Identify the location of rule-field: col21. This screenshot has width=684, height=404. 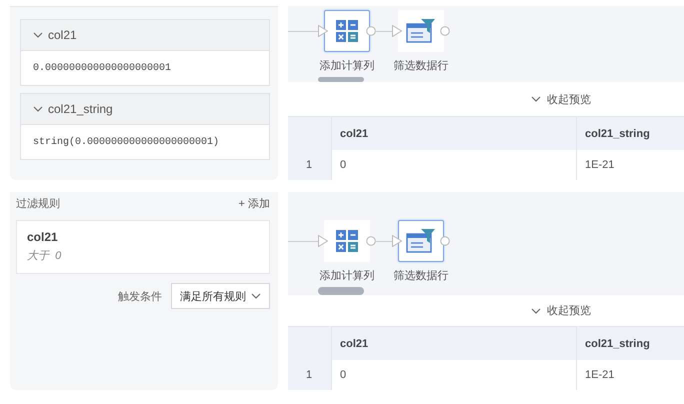
(143, 237).